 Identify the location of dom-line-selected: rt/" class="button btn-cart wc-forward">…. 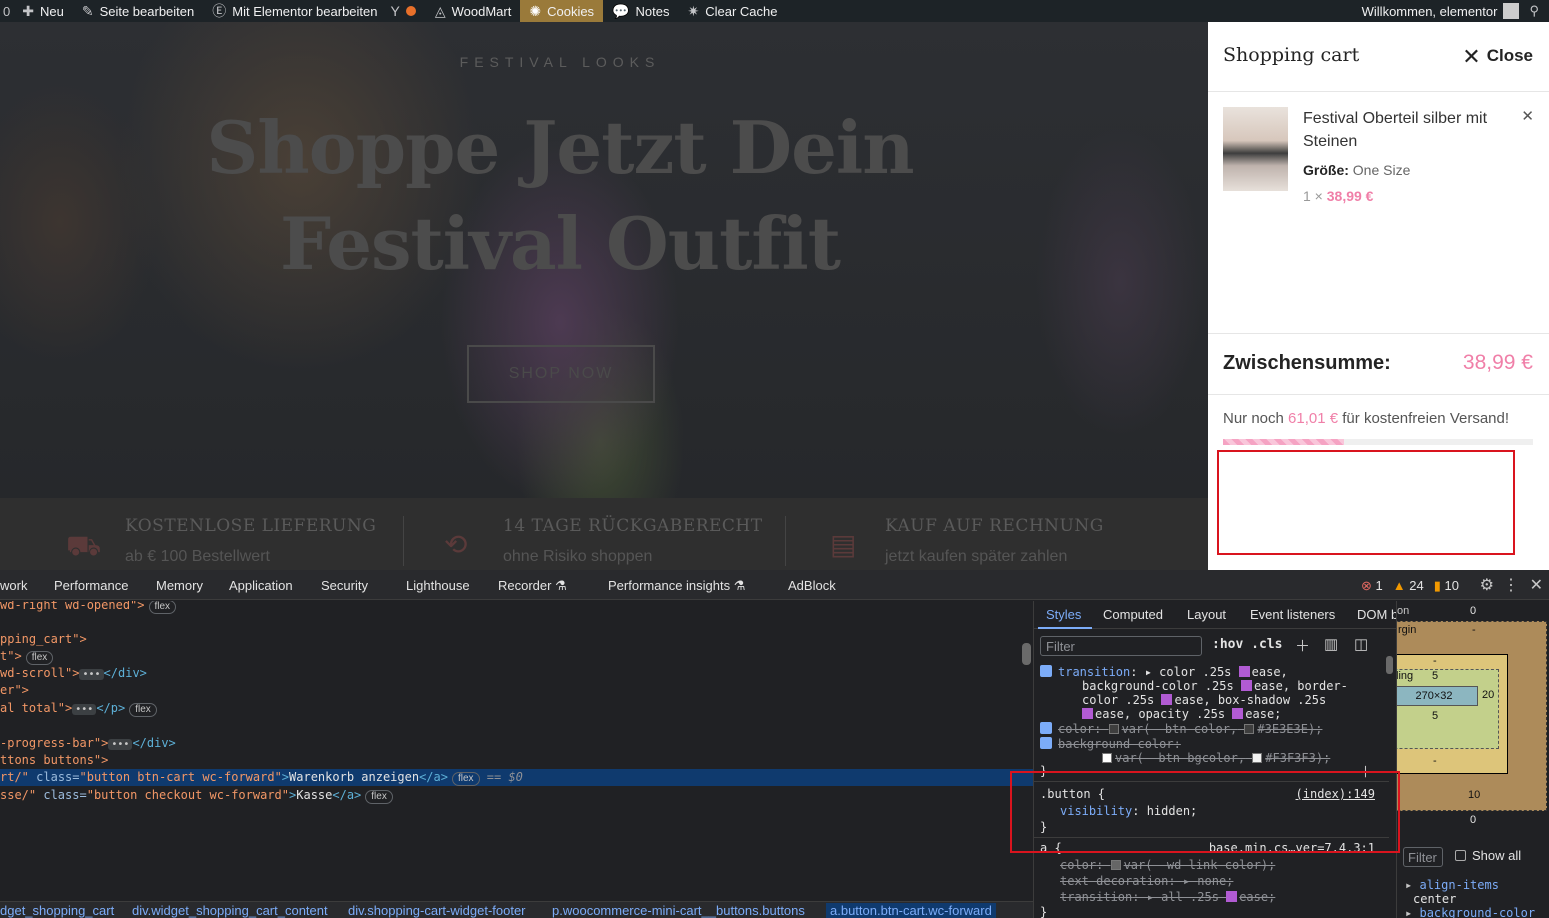
(516, 777).